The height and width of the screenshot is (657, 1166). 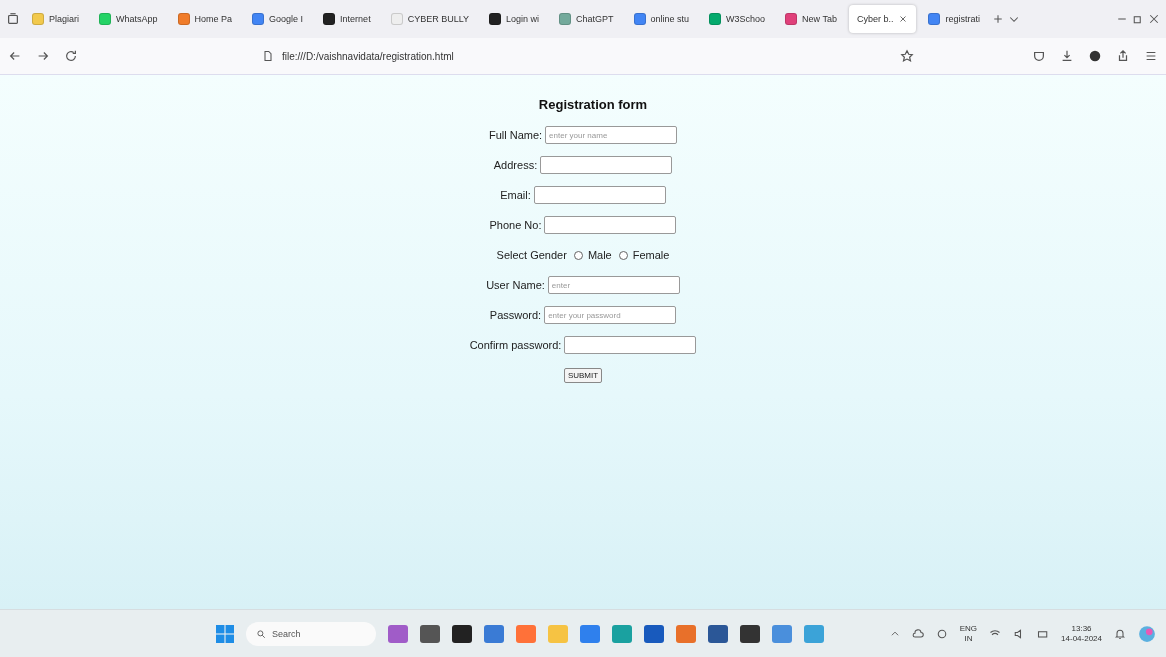 I want to click on share-icon, so click(x=1123, y=56).